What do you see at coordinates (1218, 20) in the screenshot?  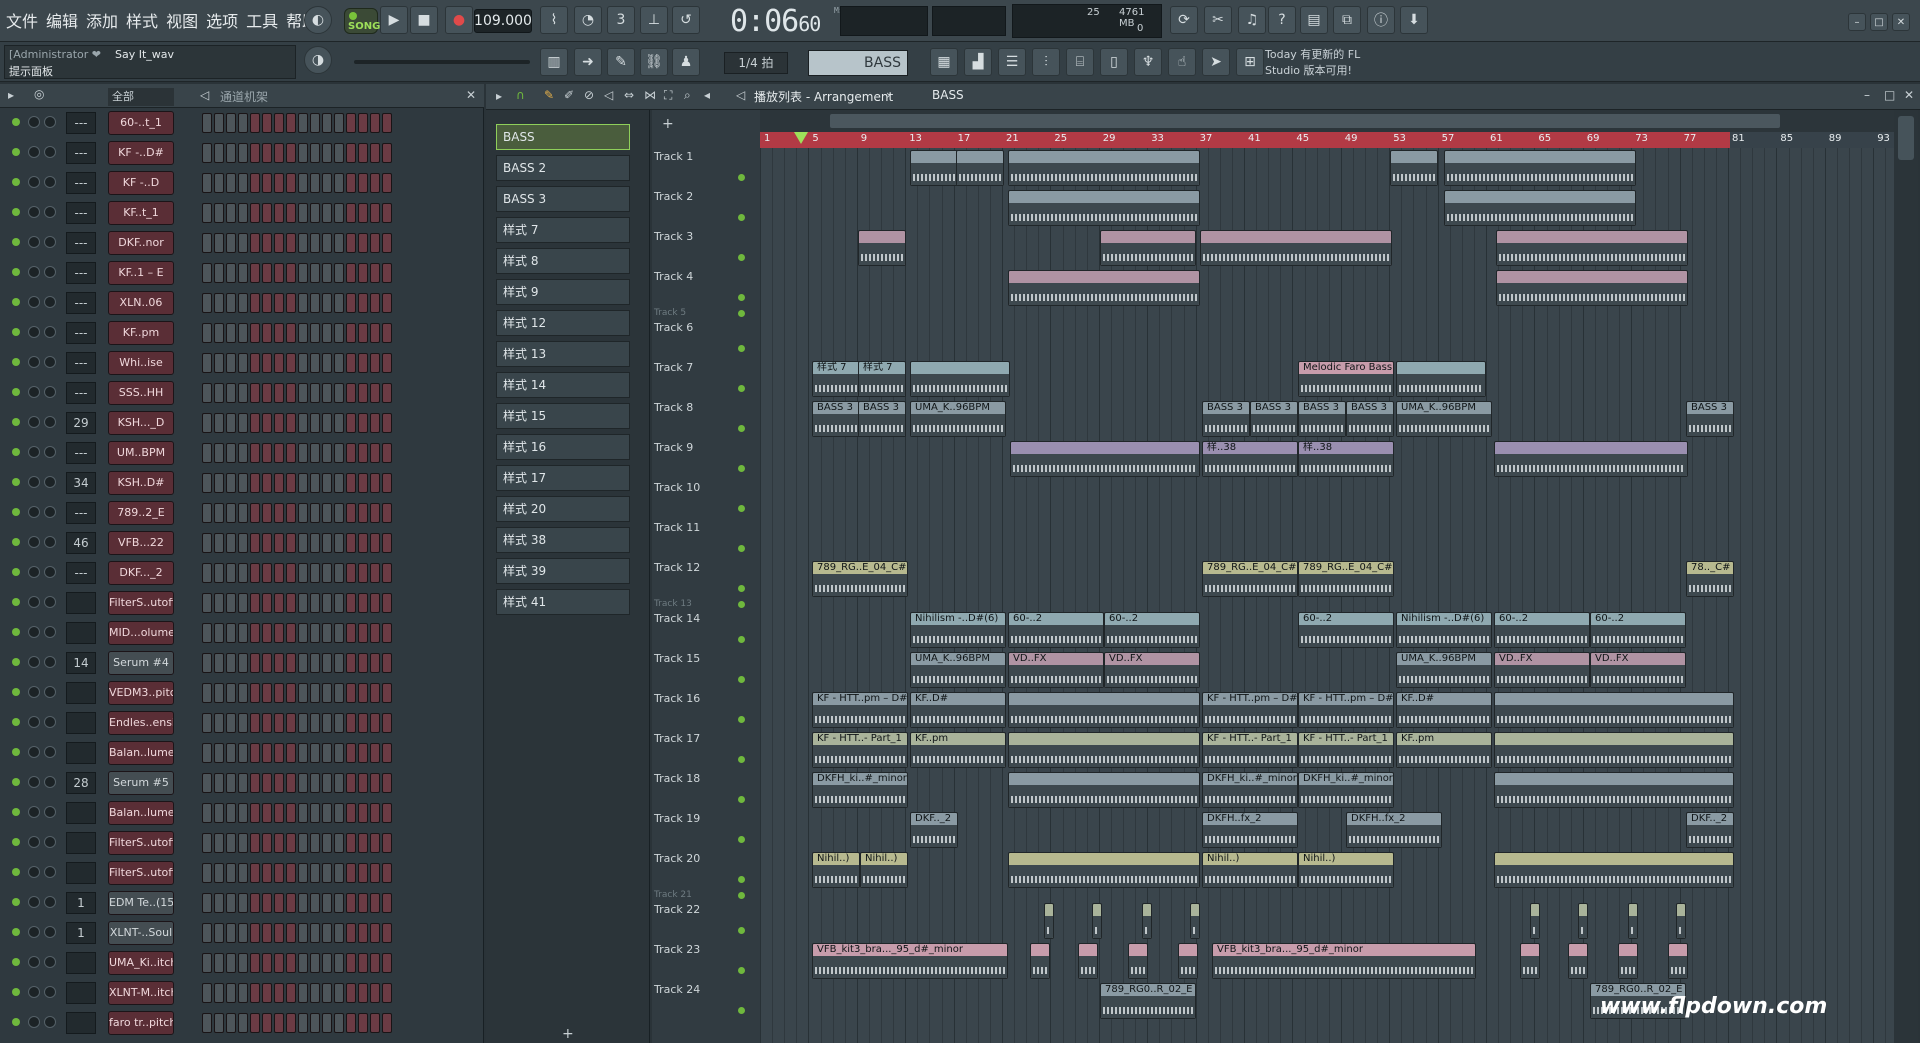 I see `cut-tool-button: ✂` at bounding box center [1218, 20].